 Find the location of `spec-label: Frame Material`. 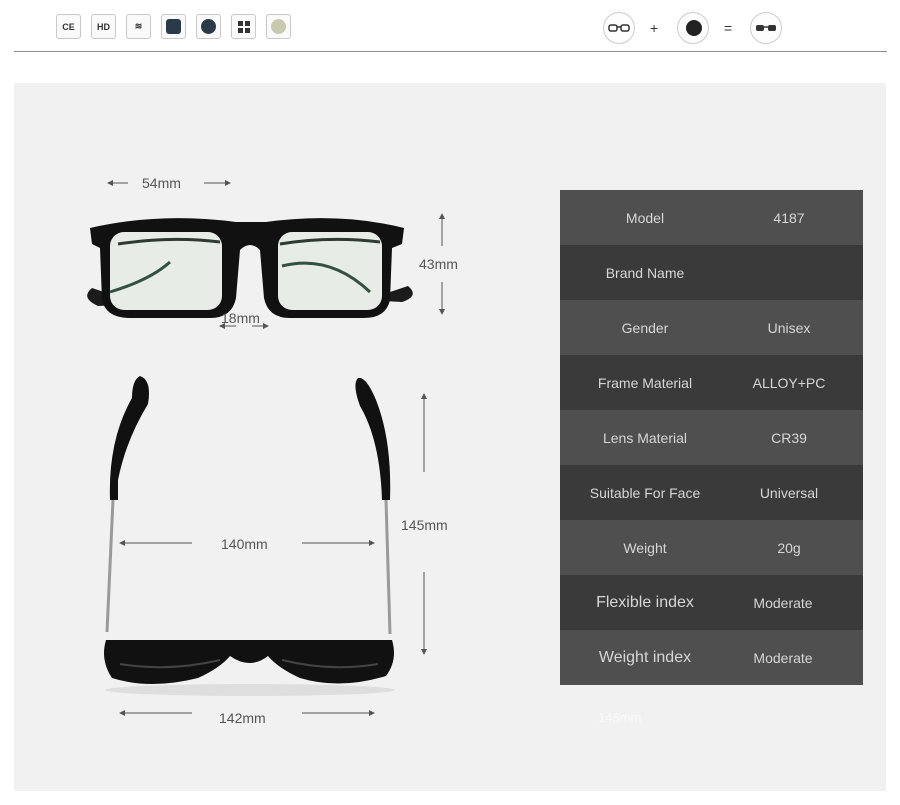

spec-label: Frame Material is located at coordinates (645, 382).